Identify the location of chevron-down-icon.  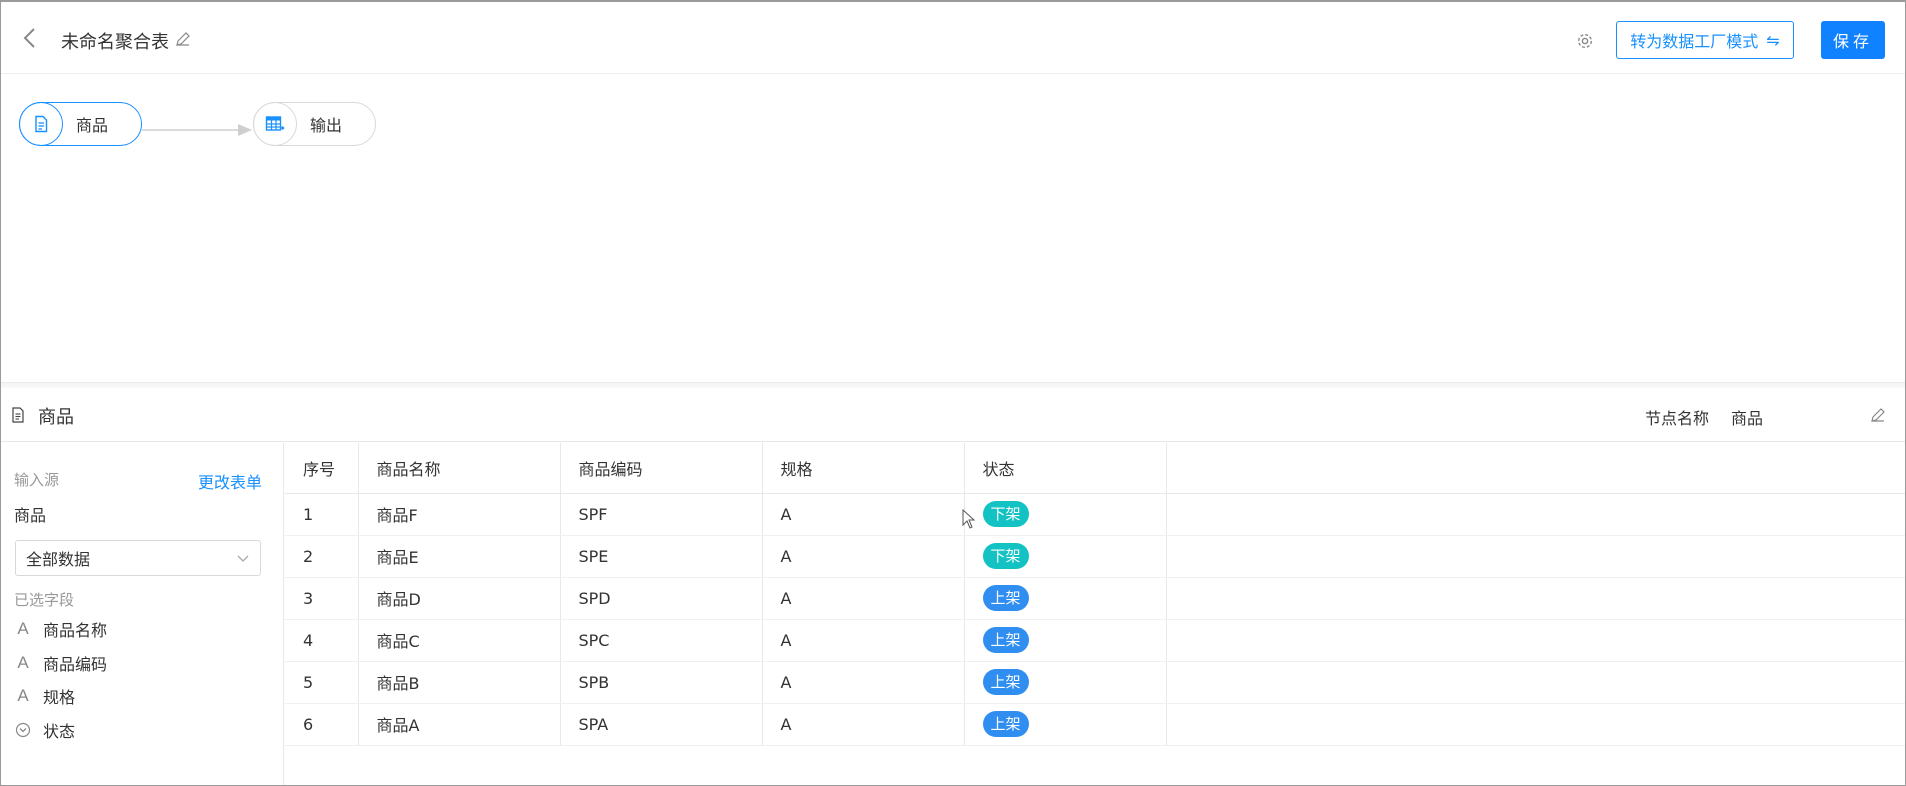
(243, 558).